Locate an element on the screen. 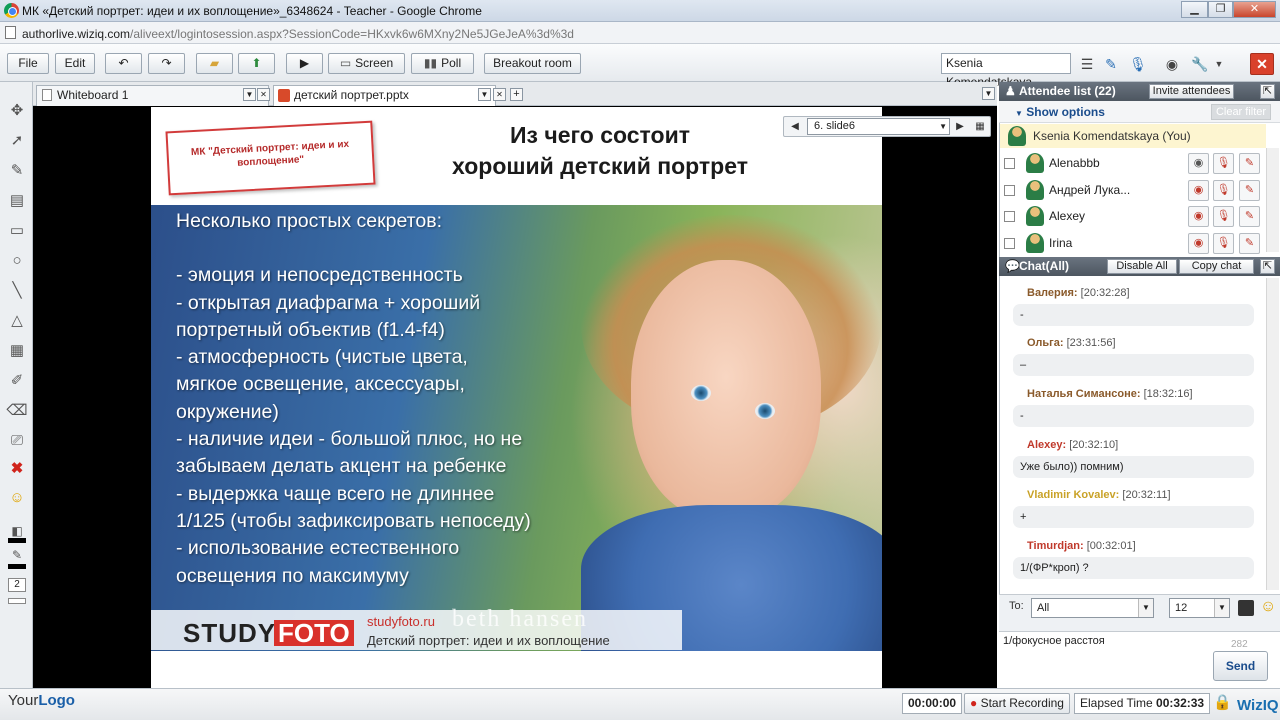 The image size is (1280, 720). tab-presentation: детский портрет.pptx is located at coordinates (384, 95).